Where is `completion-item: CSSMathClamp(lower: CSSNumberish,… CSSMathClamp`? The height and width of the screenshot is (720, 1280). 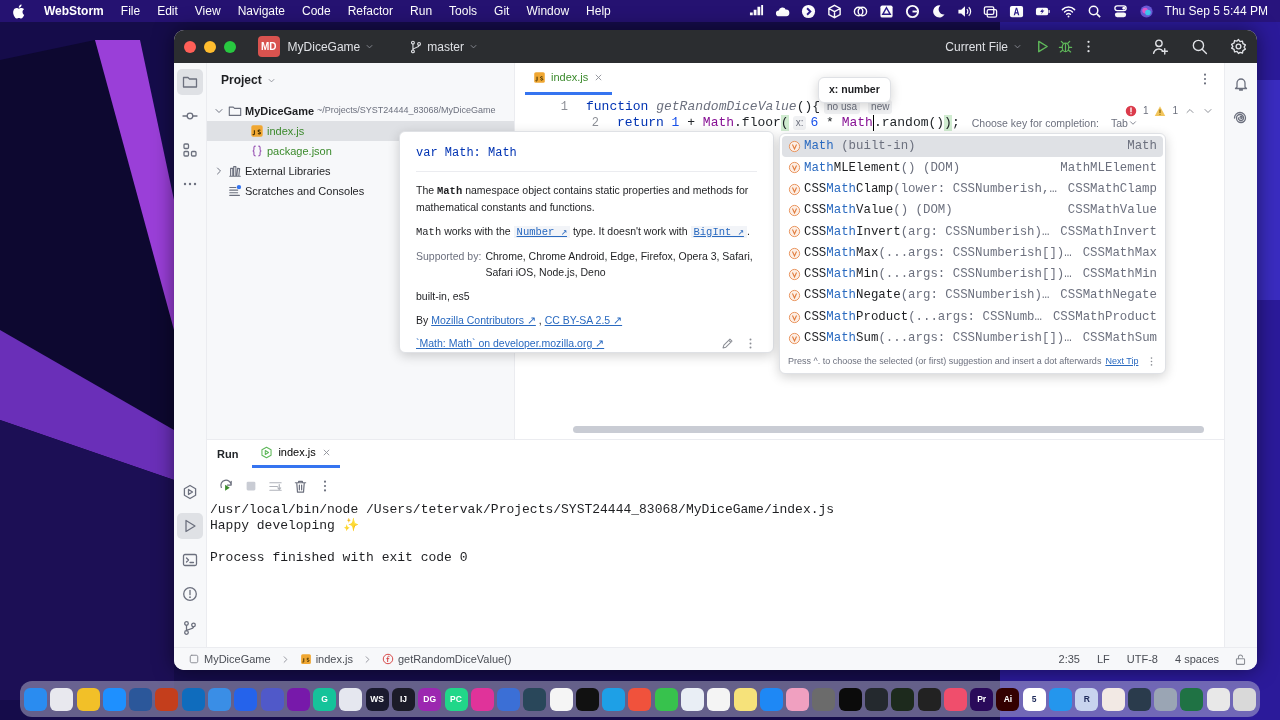 completion-item: CSSMathClamp(lower: CSSNumberish,… CSSMathClamp is located at coordinates (972, 189).